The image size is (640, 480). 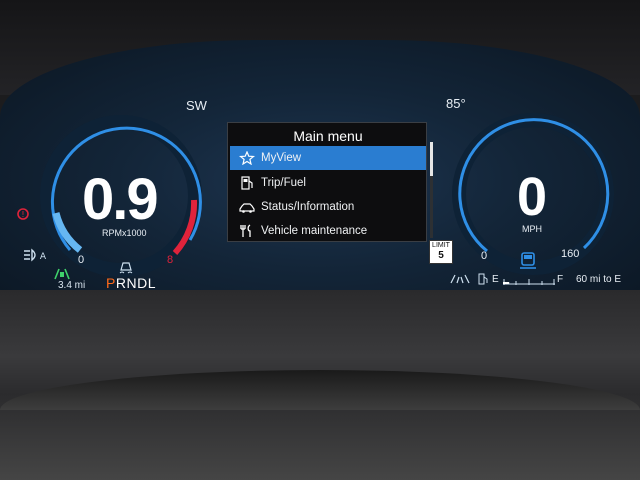 I want to click on rpm-readout: 0.9, so click(x=120, y=199).